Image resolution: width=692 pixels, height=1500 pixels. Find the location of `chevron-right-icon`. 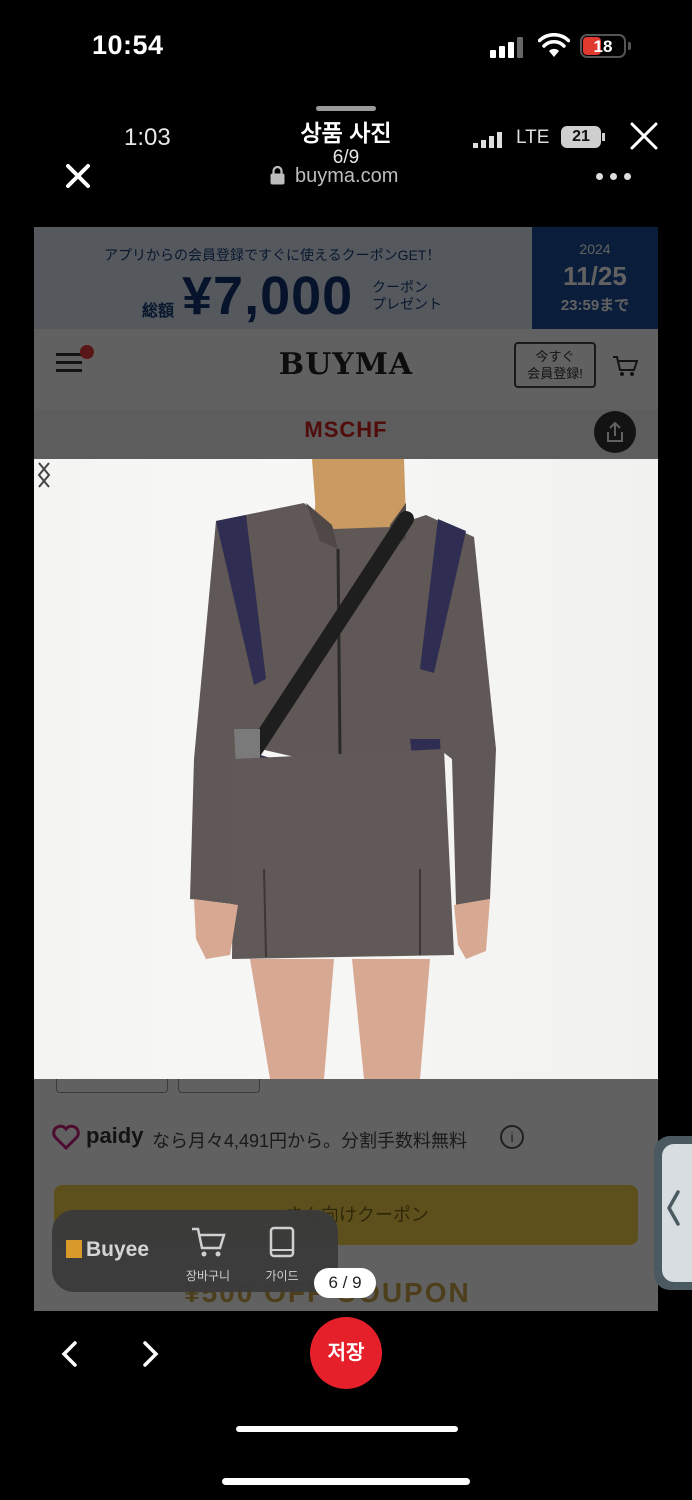

chevron-right-icon is located at coordinates (44, 475).